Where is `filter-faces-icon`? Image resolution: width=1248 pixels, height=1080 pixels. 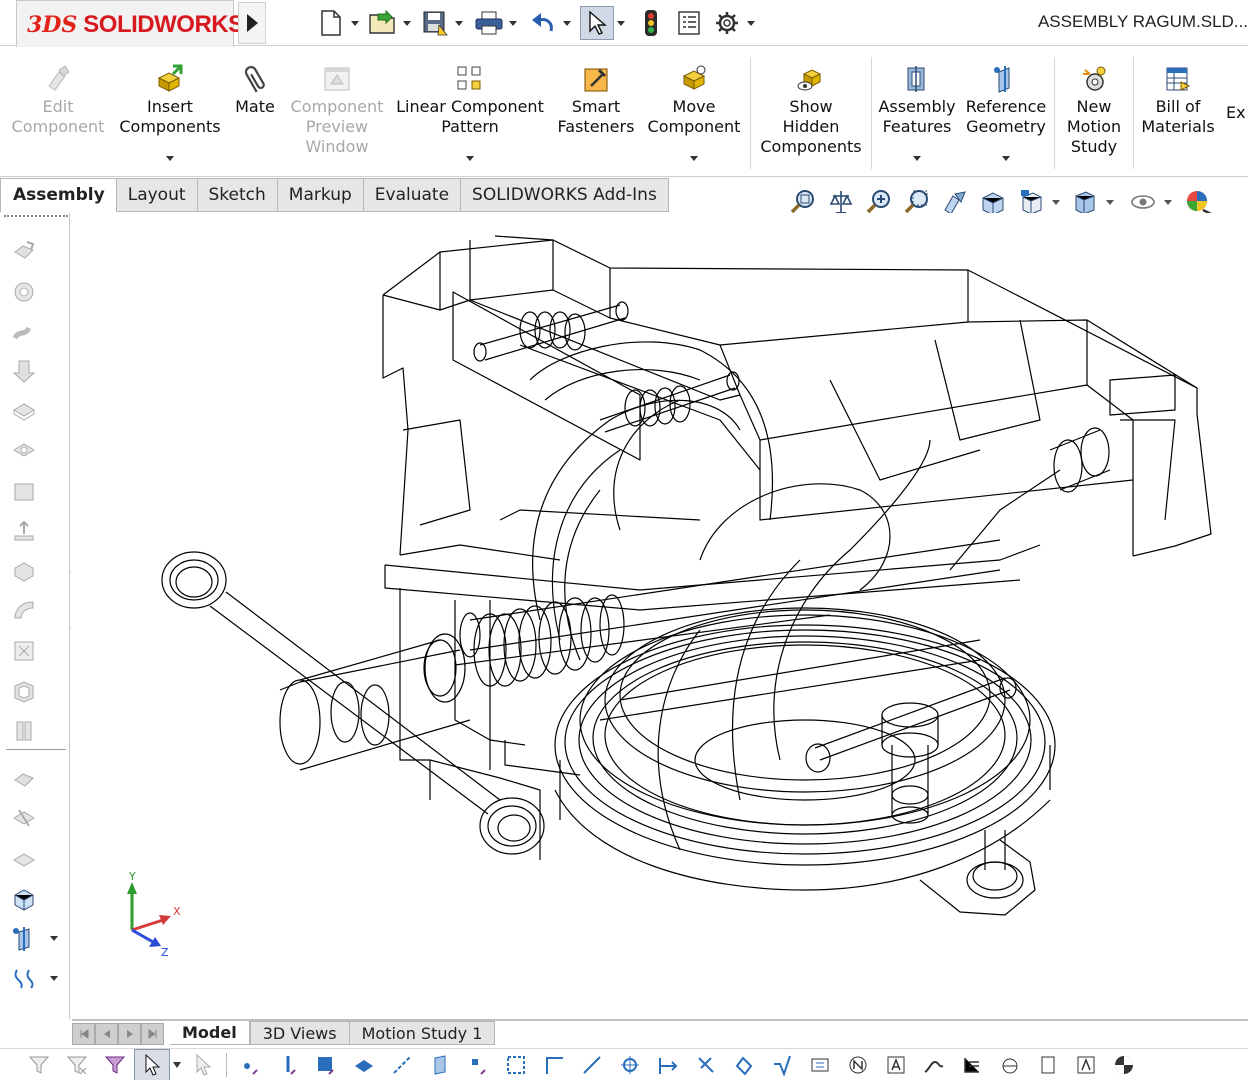 filter-faces-icon is located at coordinates (326, 1064).